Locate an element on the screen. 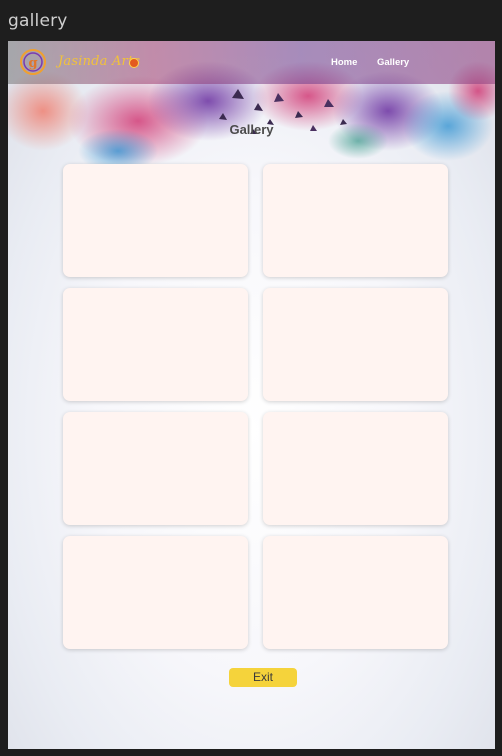 The width and height of the screenshot is (502, 756). brand-logo-icon: g is located at coordinates (33, 62).